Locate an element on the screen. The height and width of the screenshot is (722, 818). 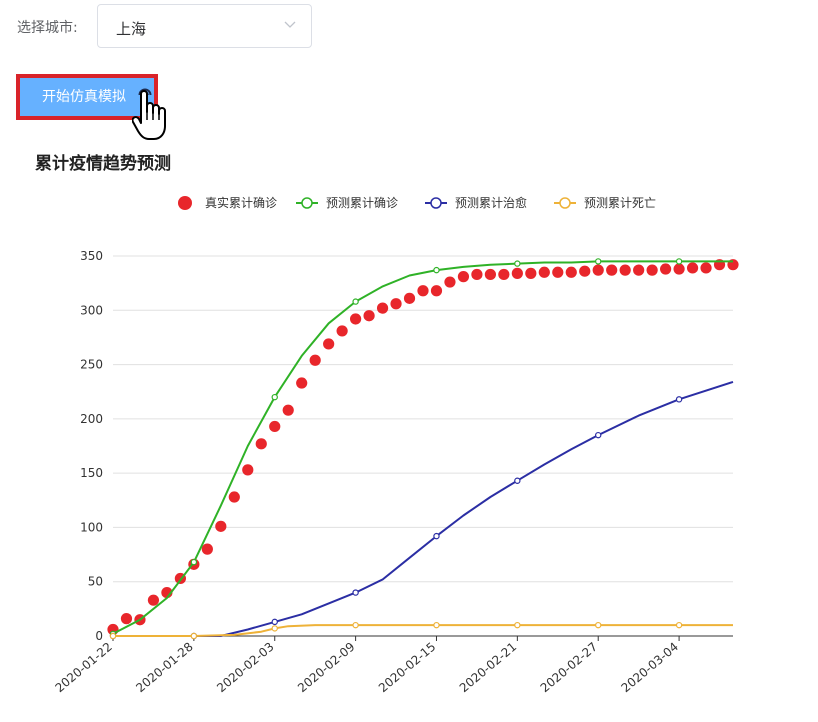
x-tick-label: 2020-01-28 is located at coordinates (164, 668).